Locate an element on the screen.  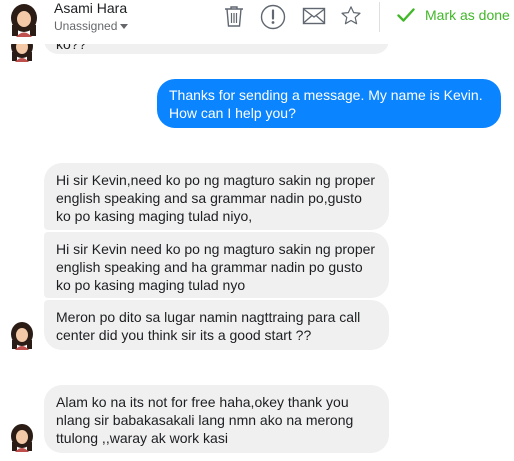
assignee-label: Unassigned is located at coordinates (86, 26).